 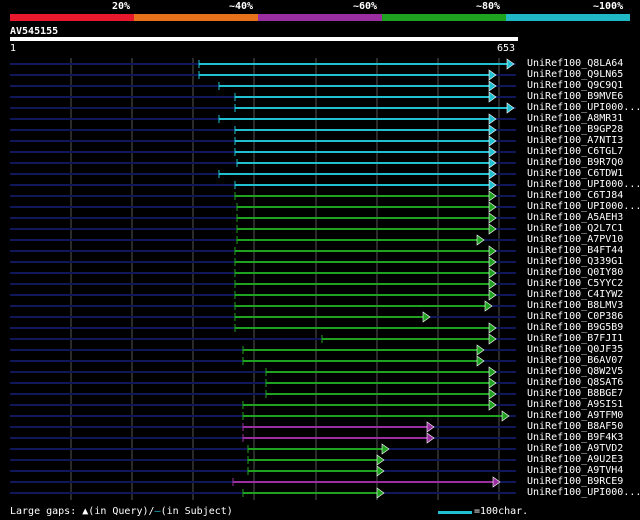 I want to click on hit-label: UniRef100_A7PV10, so click(x=575, y=239).